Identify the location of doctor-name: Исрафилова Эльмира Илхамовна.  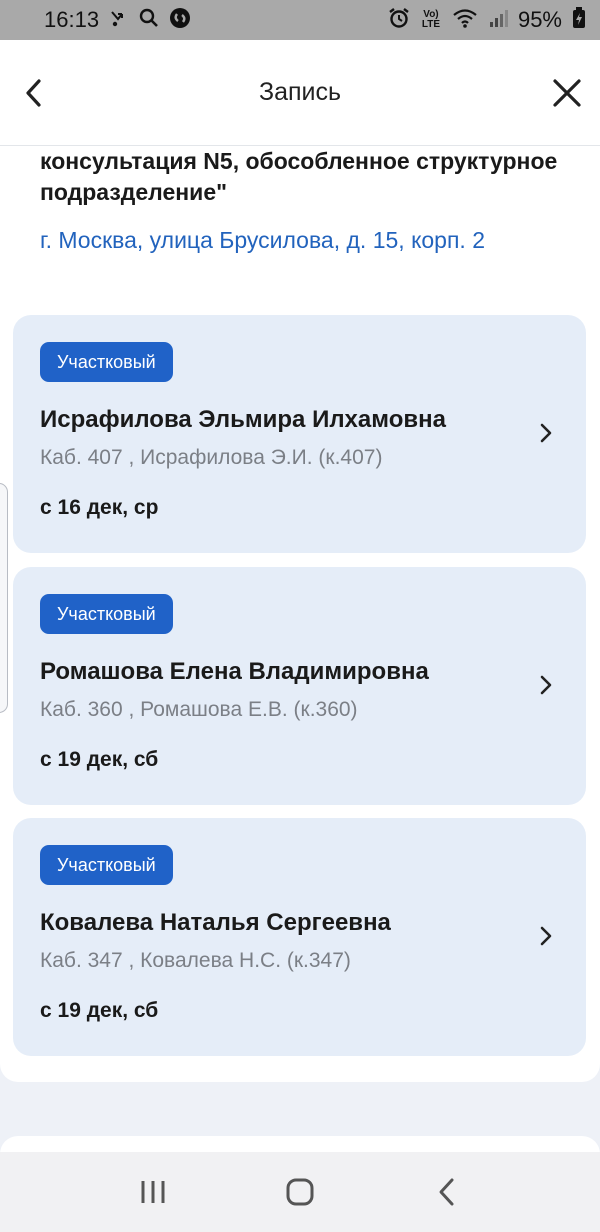
(243, 419).